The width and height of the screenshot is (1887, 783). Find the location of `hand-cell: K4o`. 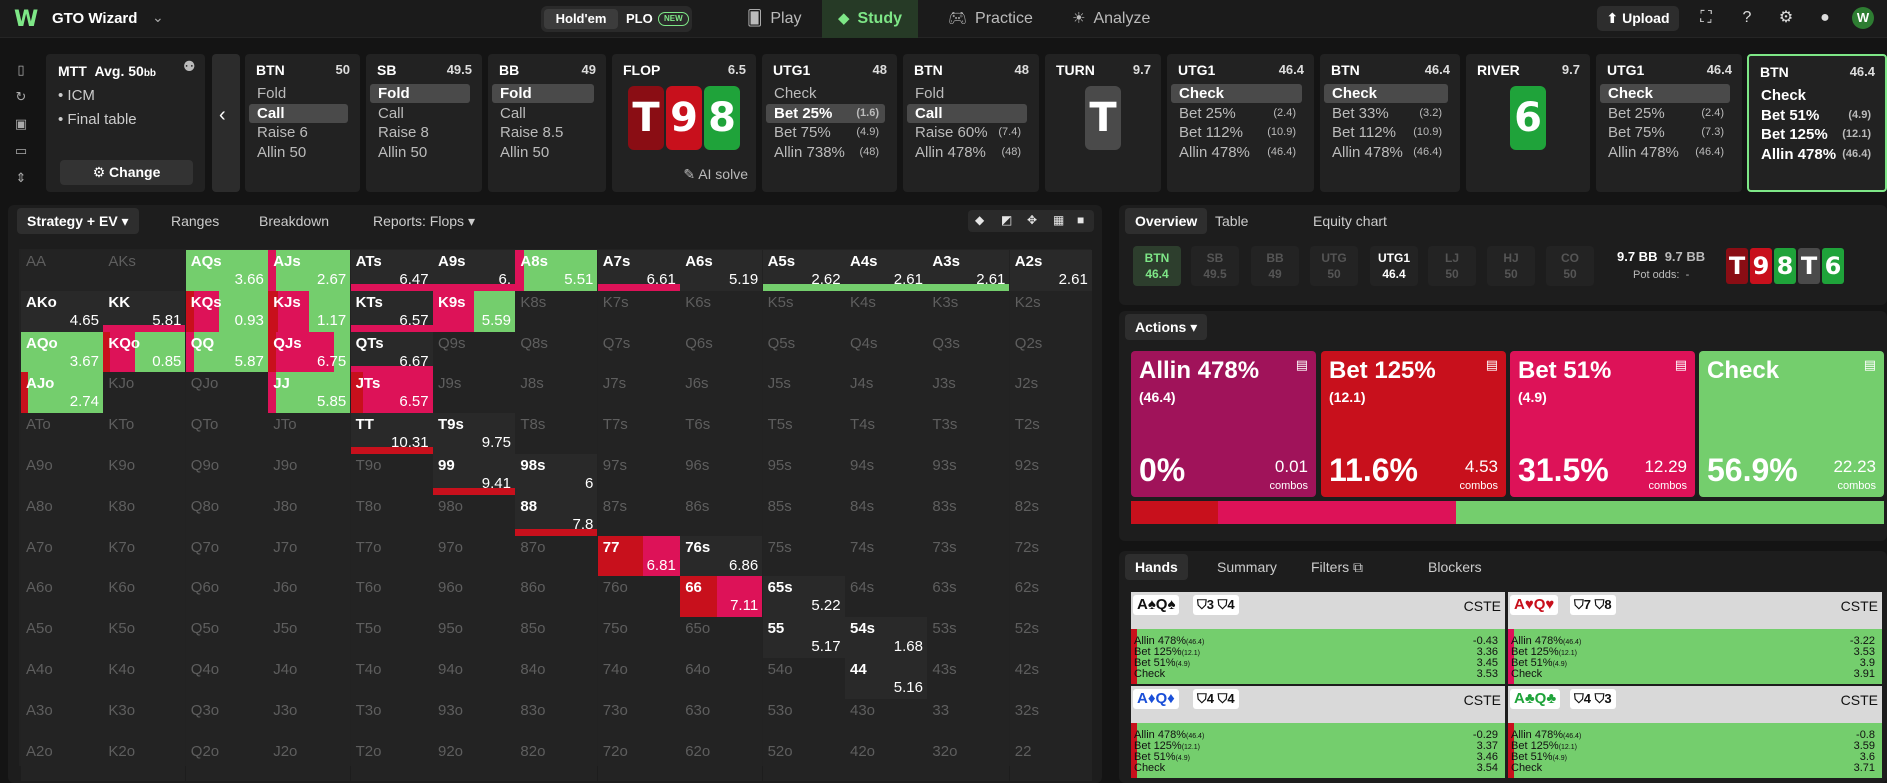

hand-cell: K4o is located at coordinates (144, 678).